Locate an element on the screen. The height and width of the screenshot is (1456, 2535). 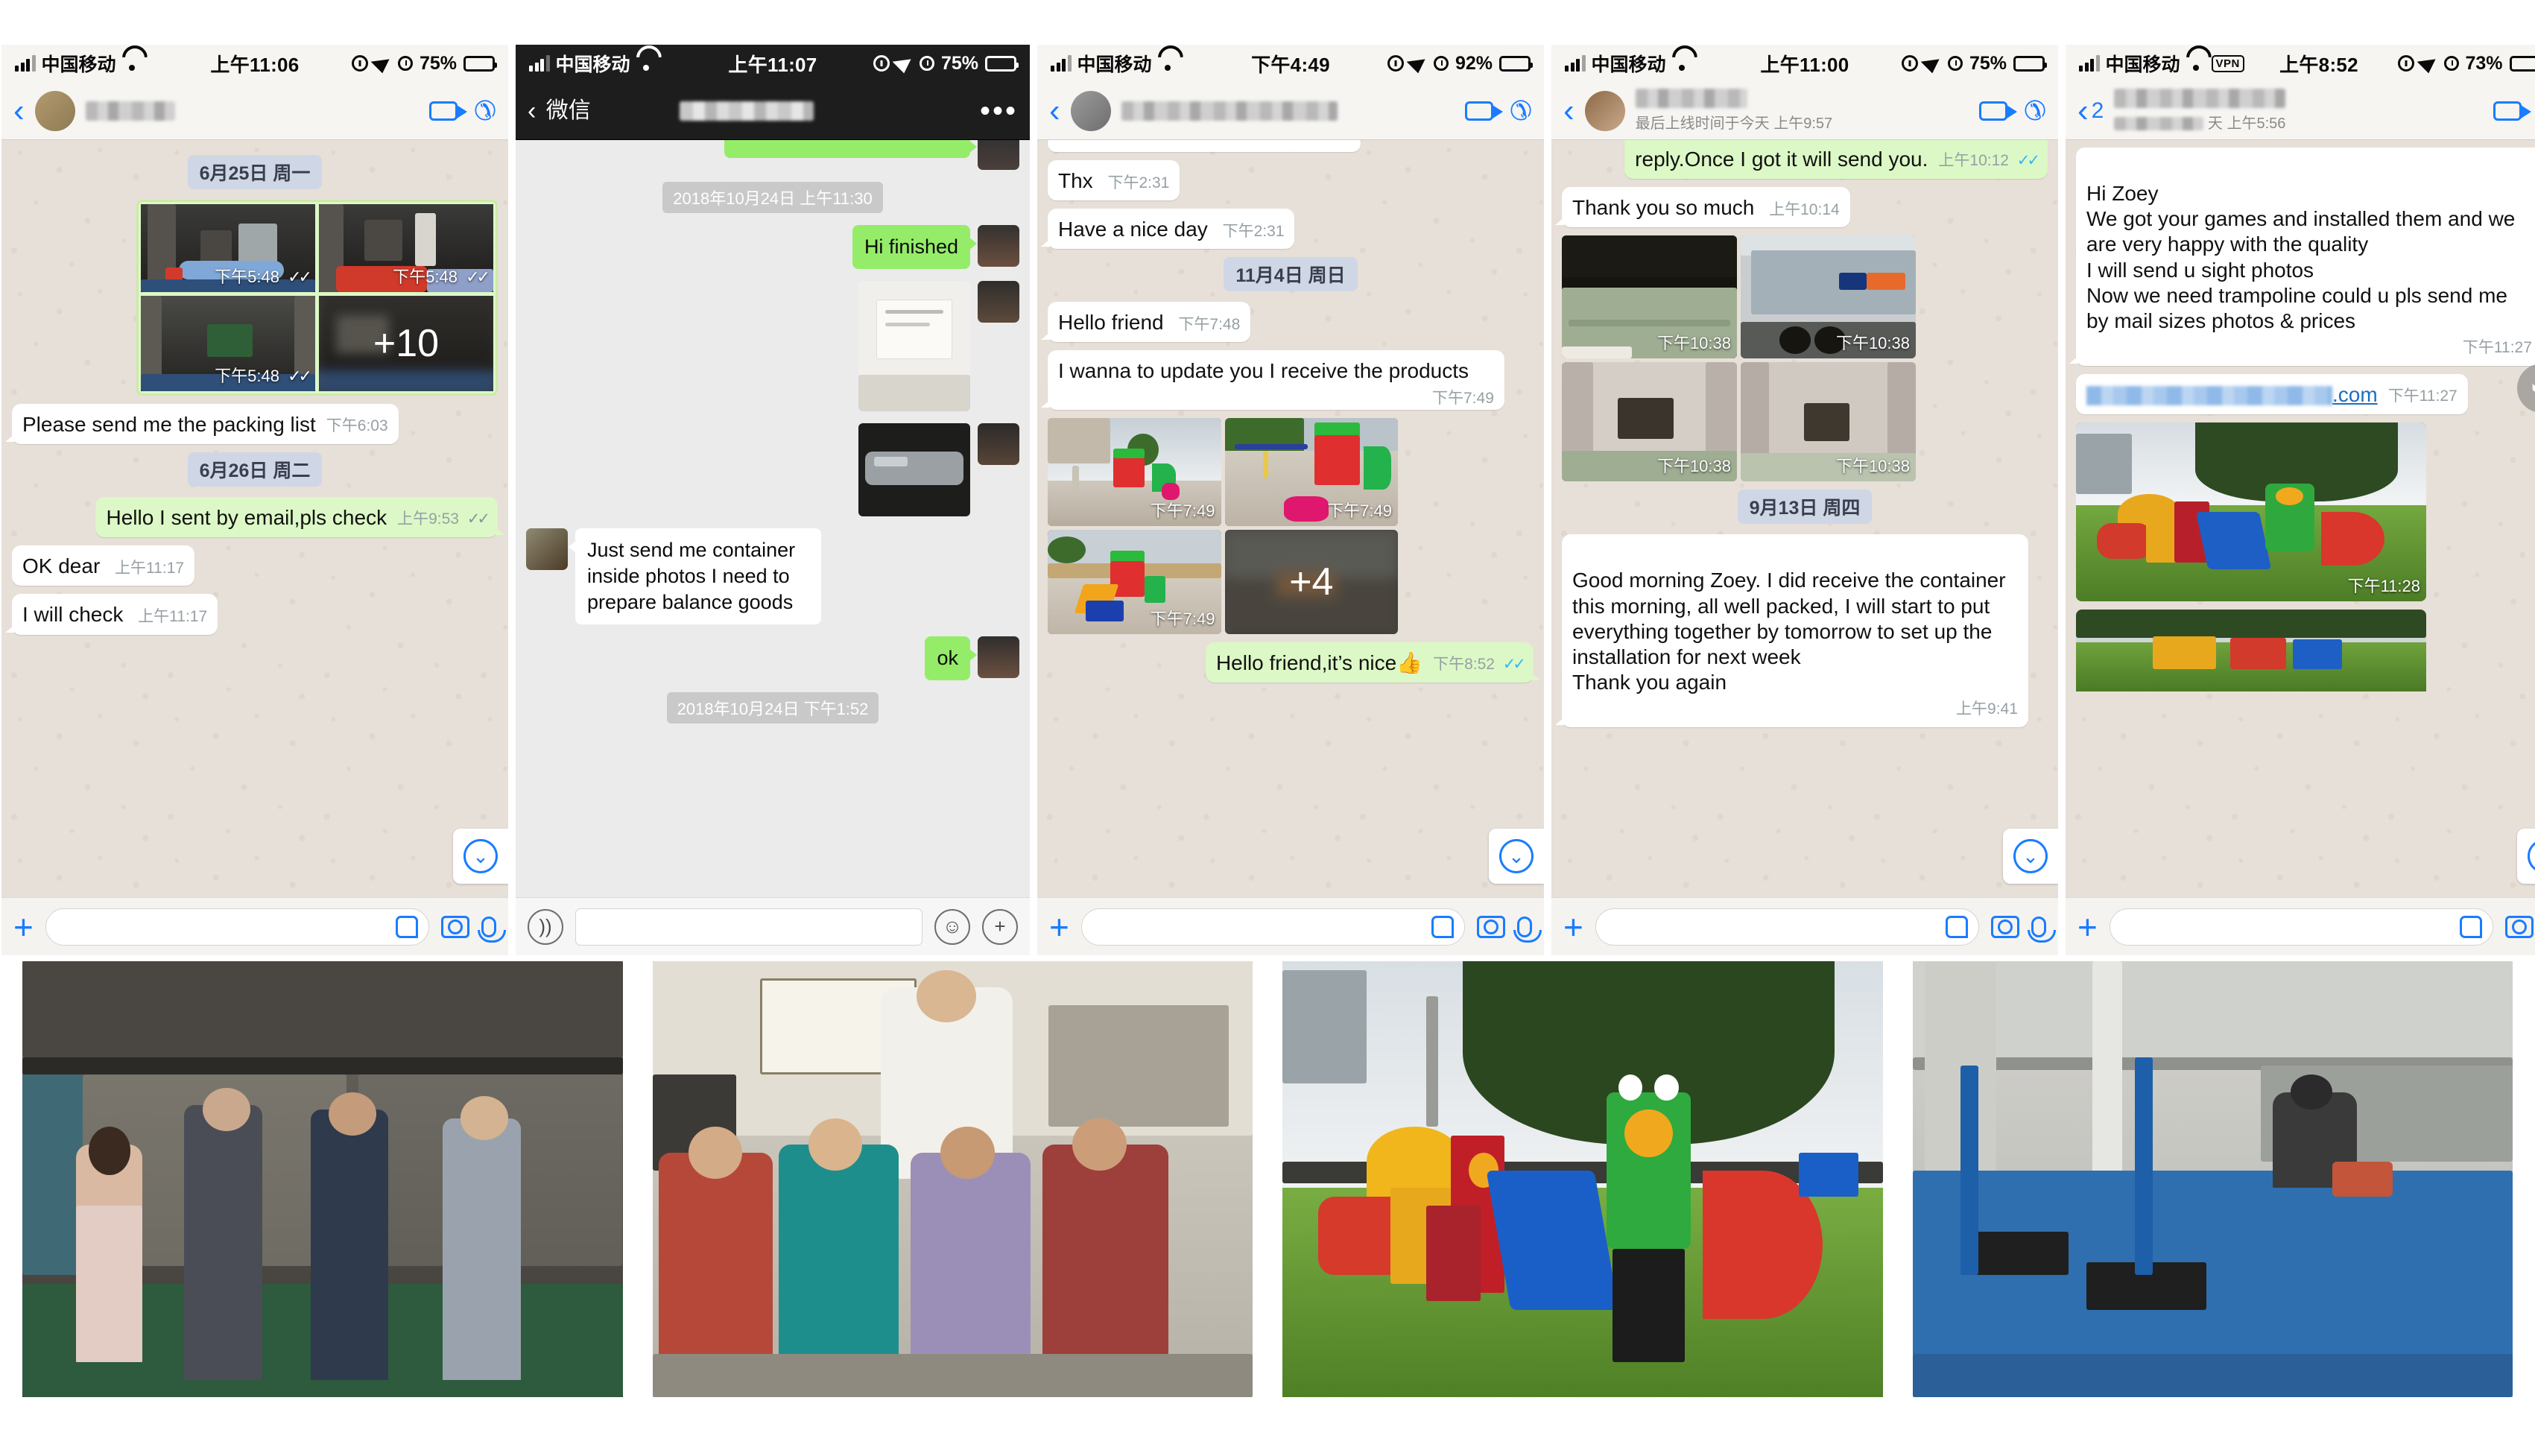
message-row: Have a nice day 下午2:31 is located at coordinates (1287, 229).